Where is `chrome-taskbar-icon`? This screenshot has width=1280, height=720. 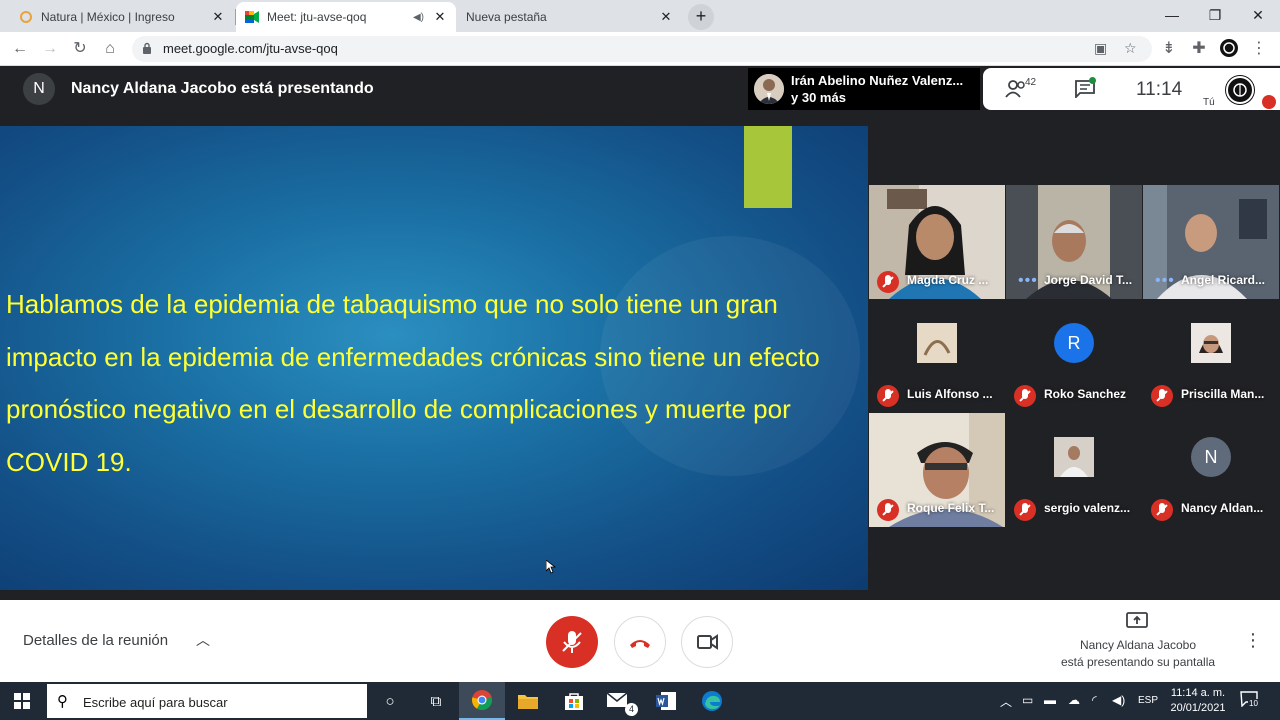 chrome-taskbar-icon is located at coordinates (482, 701).